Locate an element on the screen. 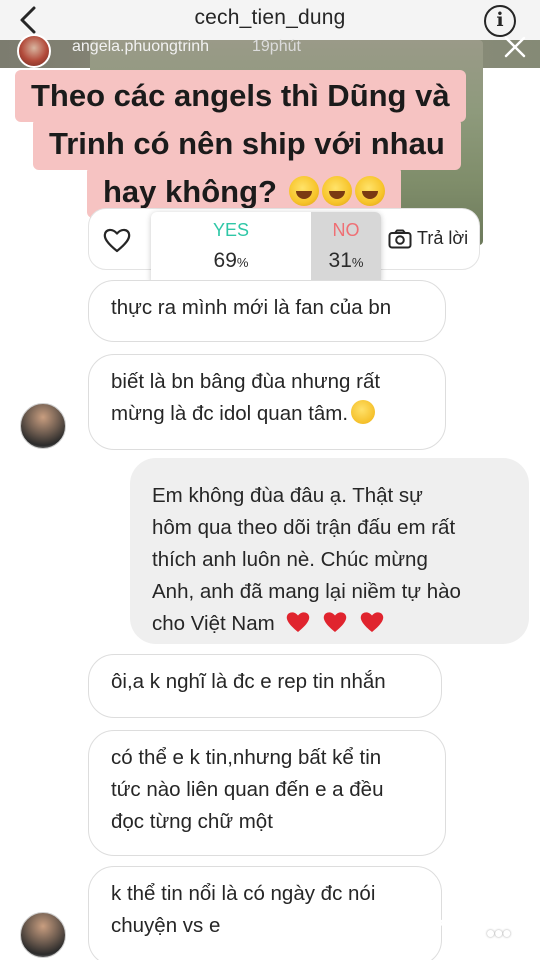 The height and width of the screenshot is (960, 540). message-text: k thể tin nổi là có ngày đc nói is located at coordinates (243, 893).